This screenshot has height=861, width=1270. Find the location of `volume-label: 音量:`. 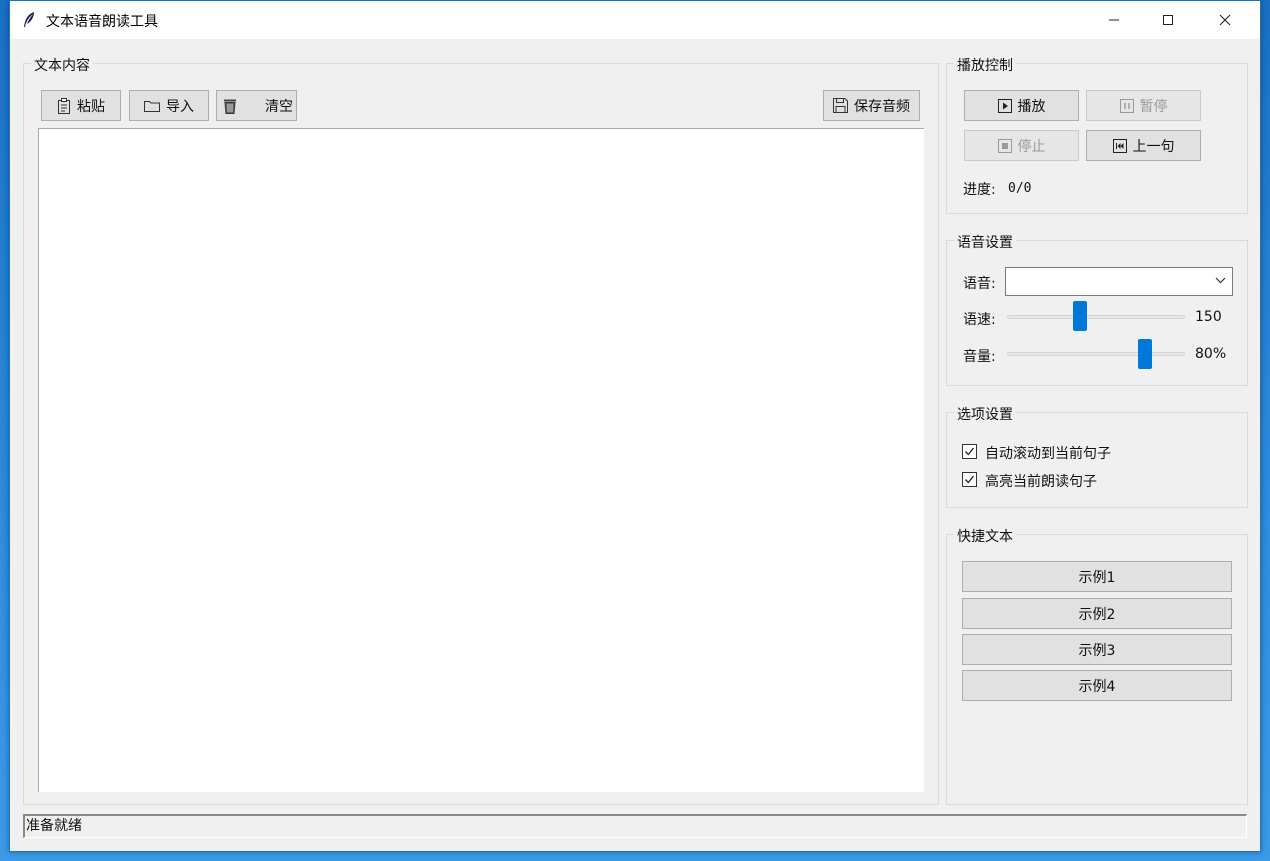

volume-label: 音量: is located at coordinates (979, 357).